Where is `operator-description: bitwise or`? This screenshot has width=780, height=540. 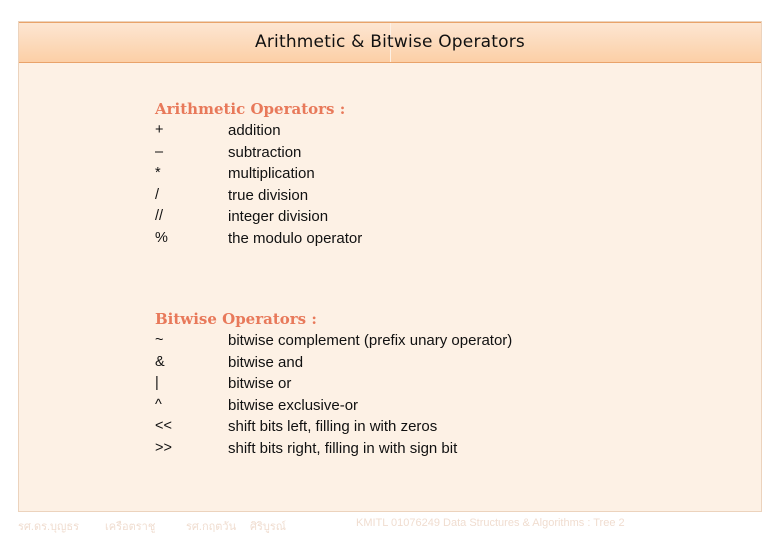
operator-description: bitwise or is located at coordinates (260, 384).